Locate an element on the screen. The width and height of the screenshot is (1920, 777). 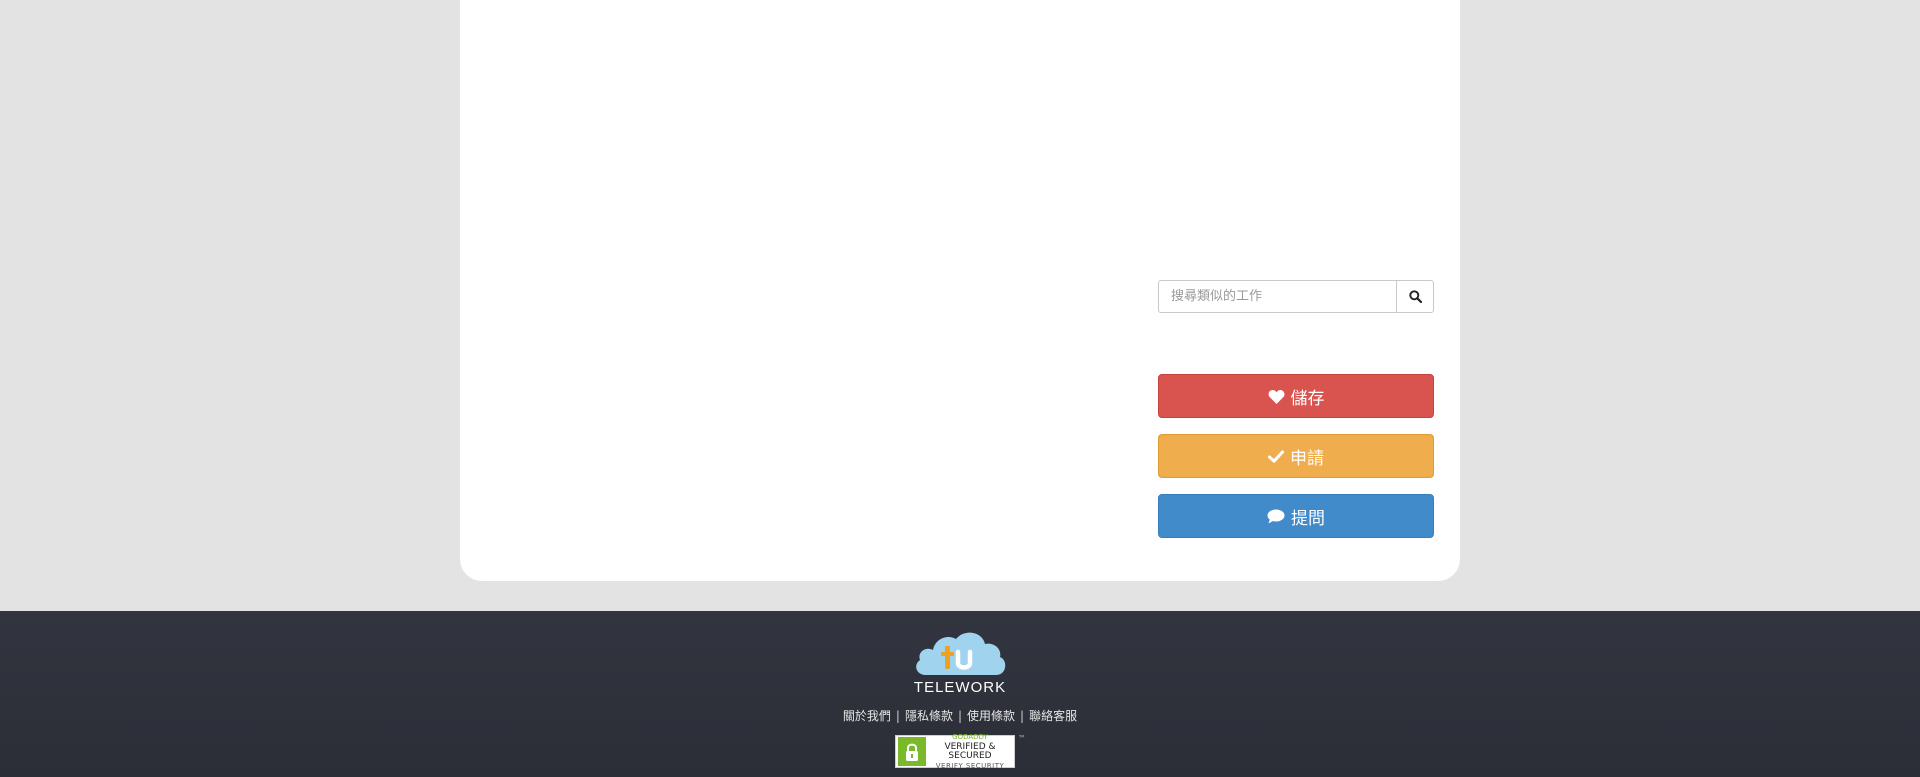
seal-brand: GODADDY is located at coordinates (970, 736).